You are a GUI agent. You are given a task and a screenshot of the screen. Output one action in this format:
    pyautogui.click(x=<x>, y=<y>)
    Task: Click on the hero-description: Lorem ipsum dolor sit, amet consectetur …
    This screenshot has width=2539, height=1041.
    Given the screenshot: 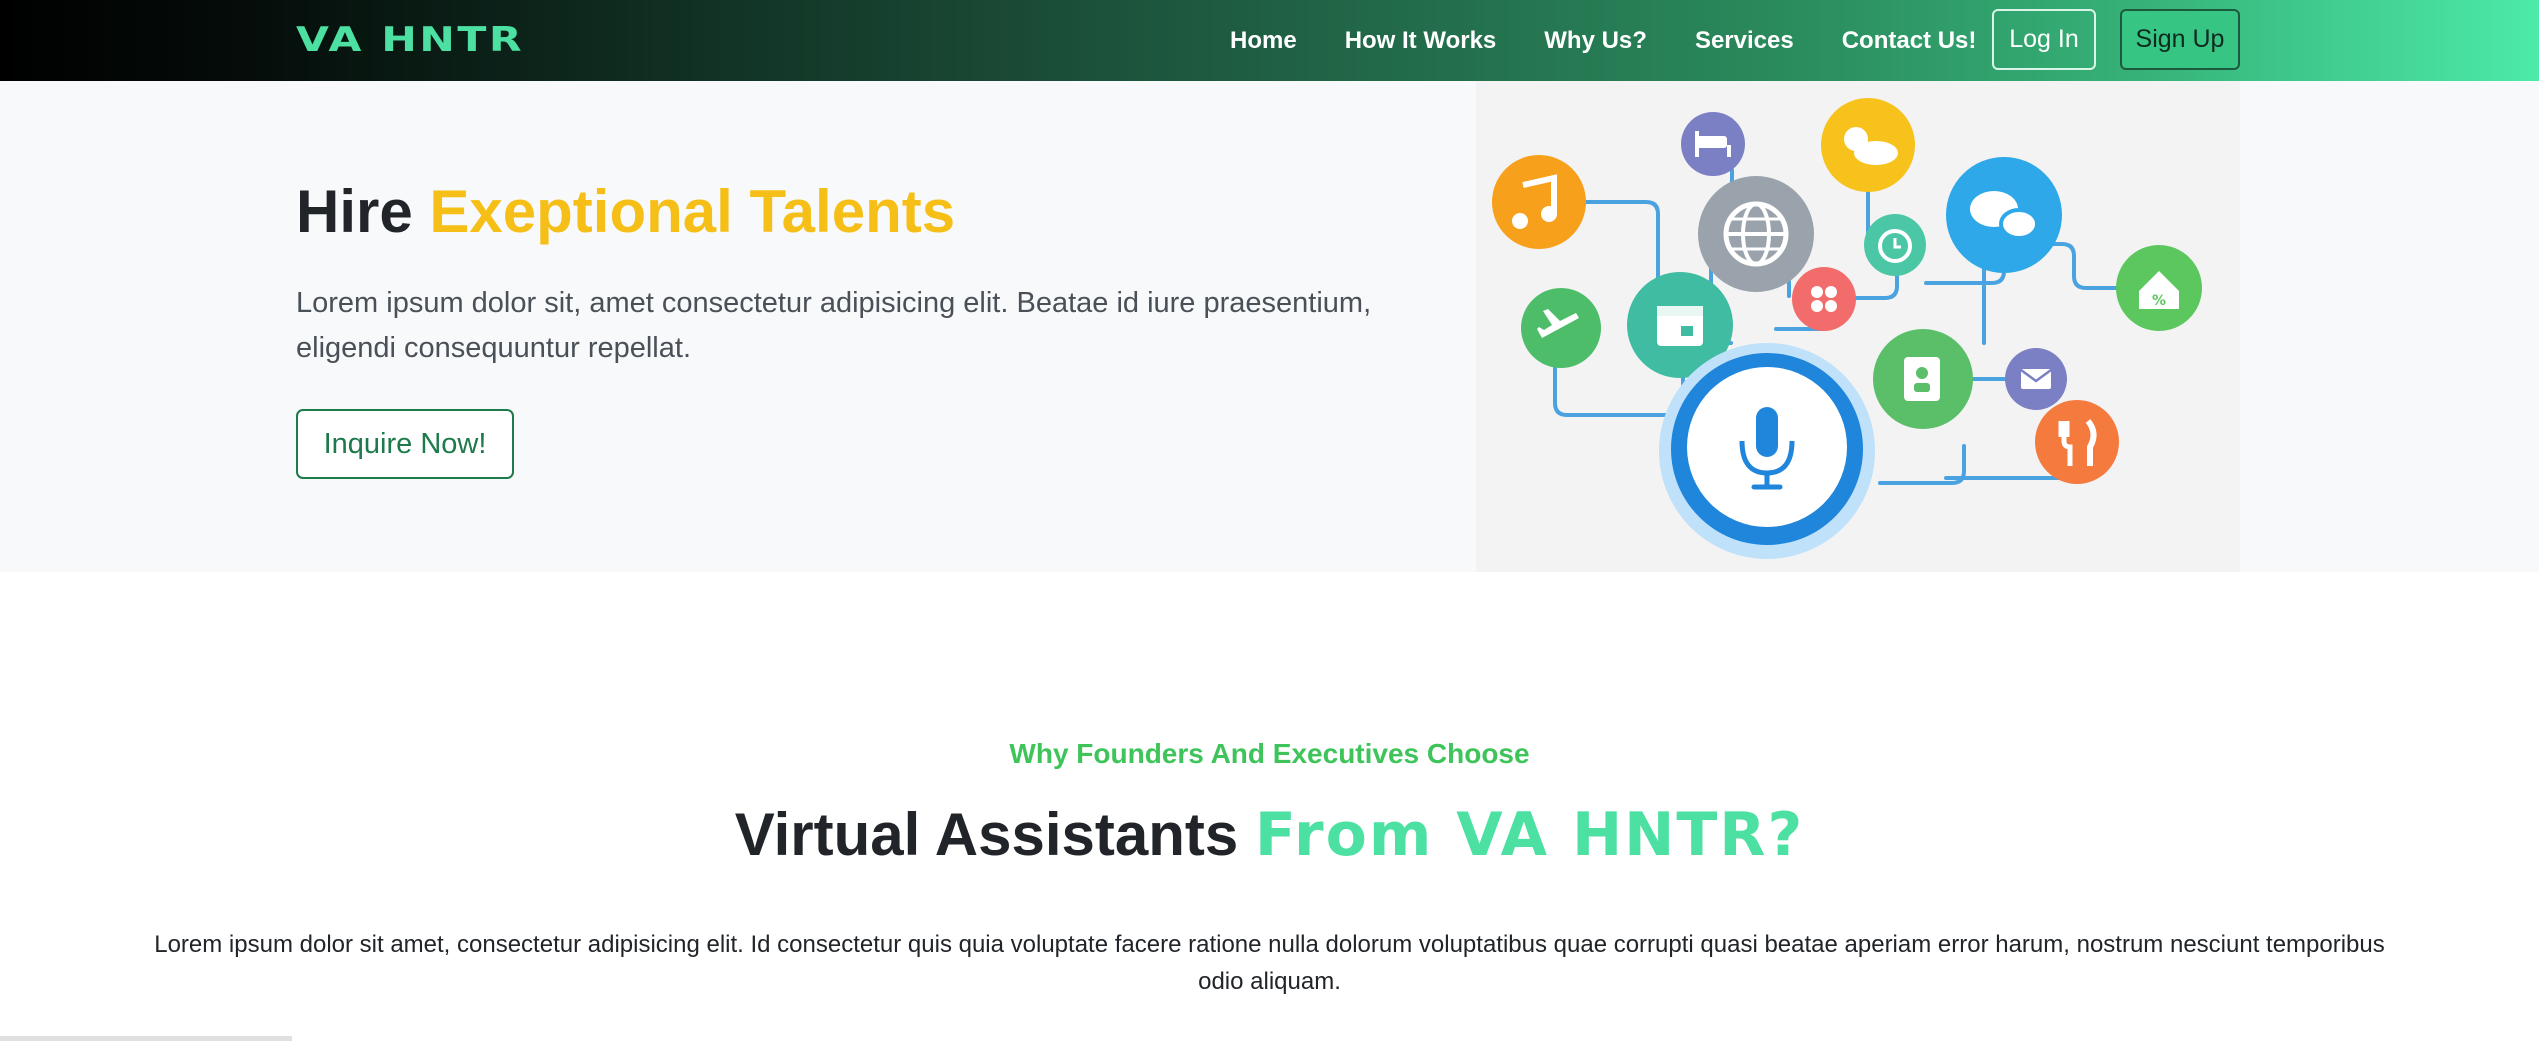 What is the action you would take?
    pyautogui.click(x=834, y=325)
    